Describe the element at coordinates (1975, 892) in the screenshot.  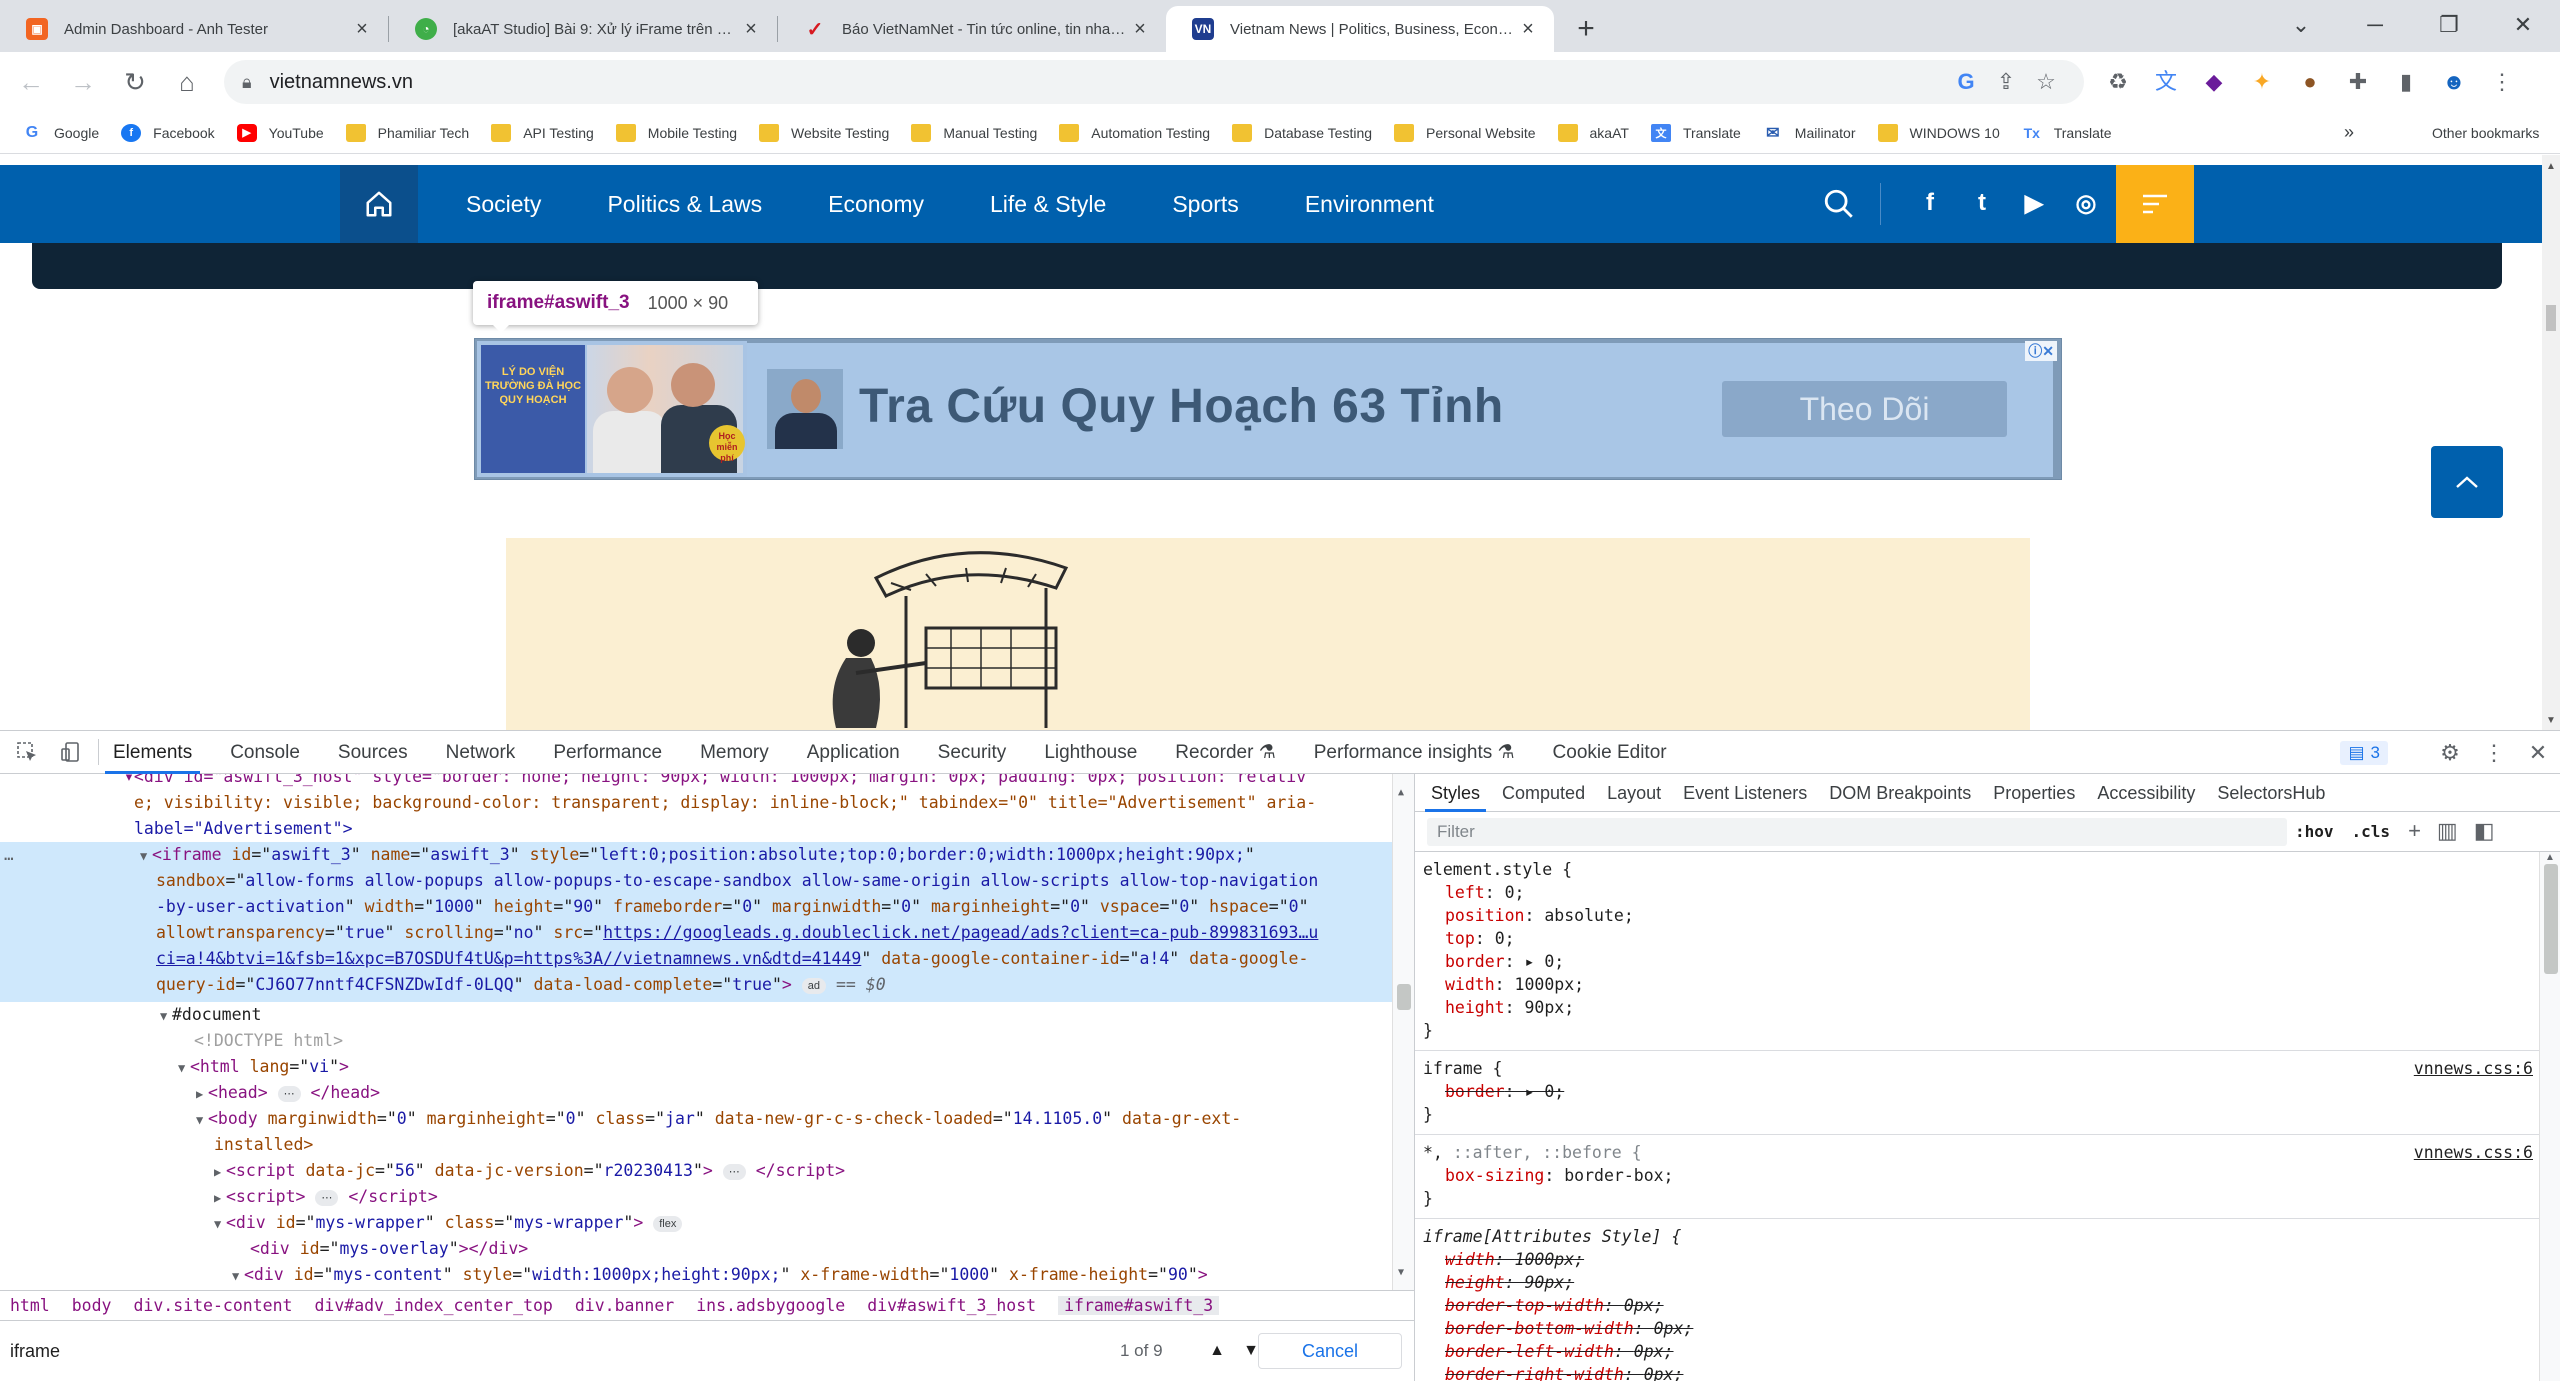
I see `css-declaration: left: 0;` at that location.